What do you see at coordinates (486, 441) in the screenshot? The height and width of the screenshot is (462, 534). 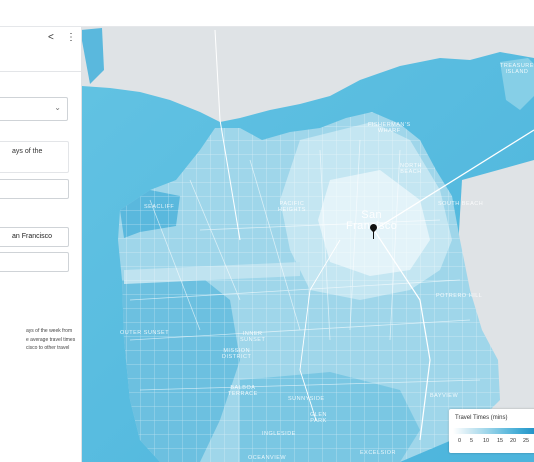 I see `legend-tick: 10` at bounding box center [486, 441].